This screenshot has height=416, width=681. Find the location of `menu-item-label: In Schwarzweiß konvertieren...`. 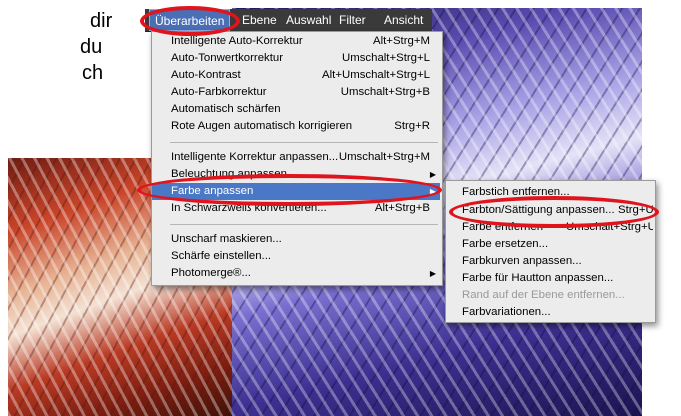

menu-item-label: In Schwarzweiß konvertieren... is located at coordinates (249, 208).